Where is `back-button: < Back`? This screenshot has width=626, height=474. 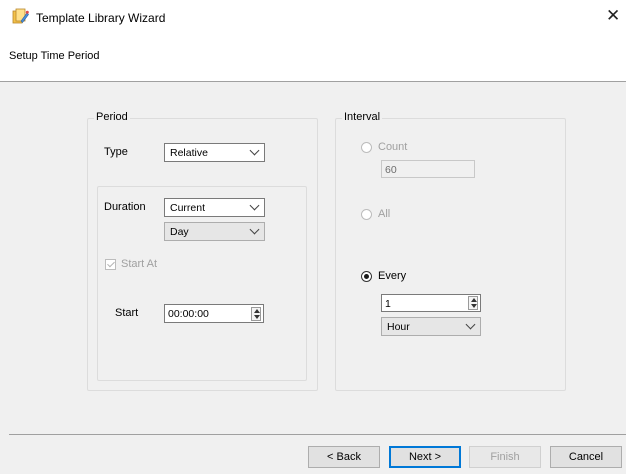 back-button: < Back is located at coordinates (344, 457).